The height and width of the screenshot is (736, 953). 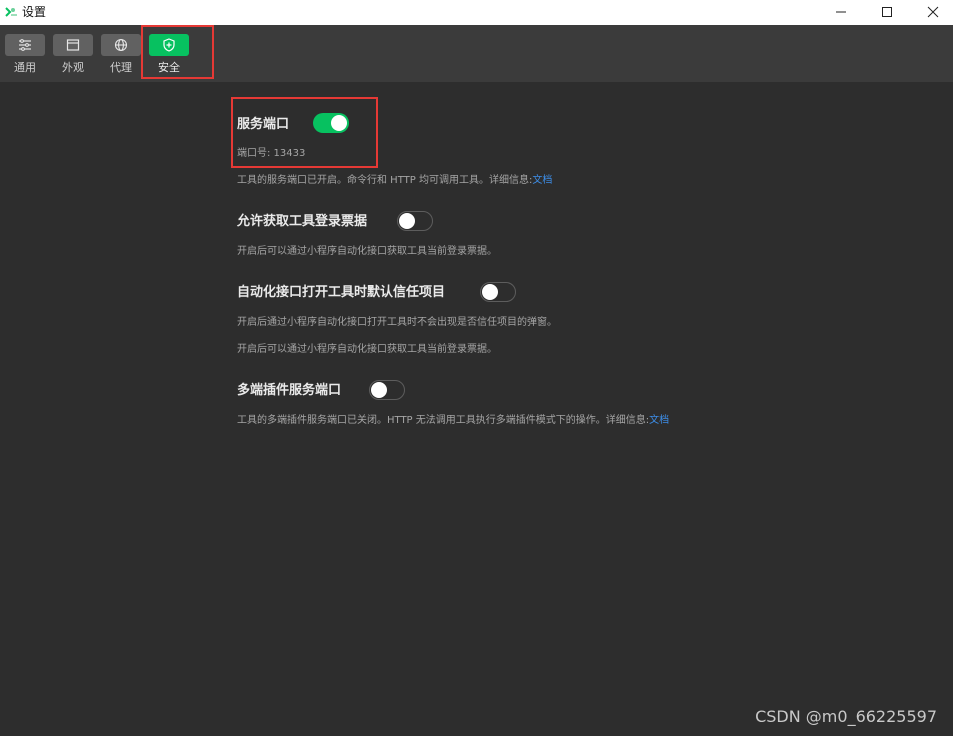 What do you see at coordinates (659, 420) in the screenshot?
I see `multi-plugin-port-docs-link: 文档` at bounding box center [659, 420].